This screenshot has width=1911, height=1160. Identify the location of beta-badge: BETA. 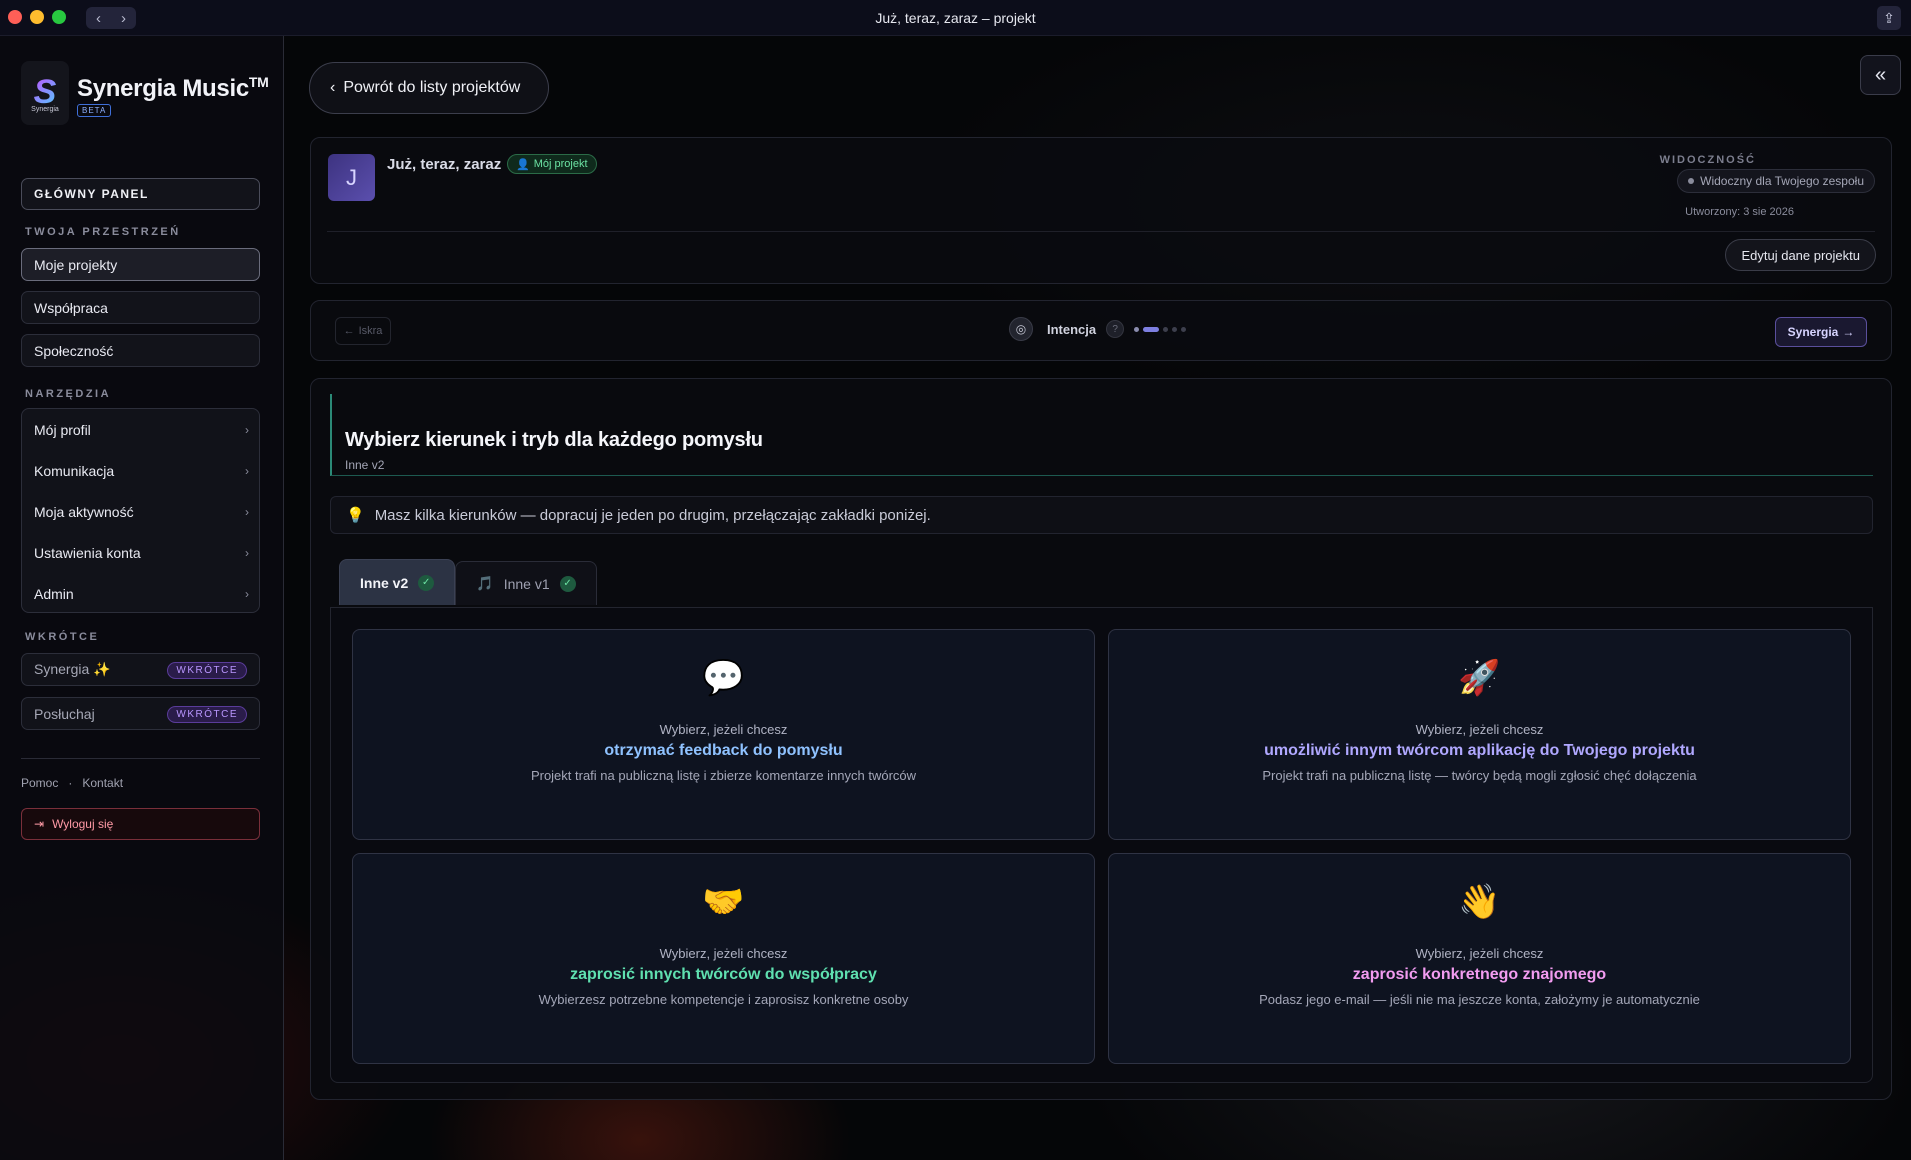
(94, 110).